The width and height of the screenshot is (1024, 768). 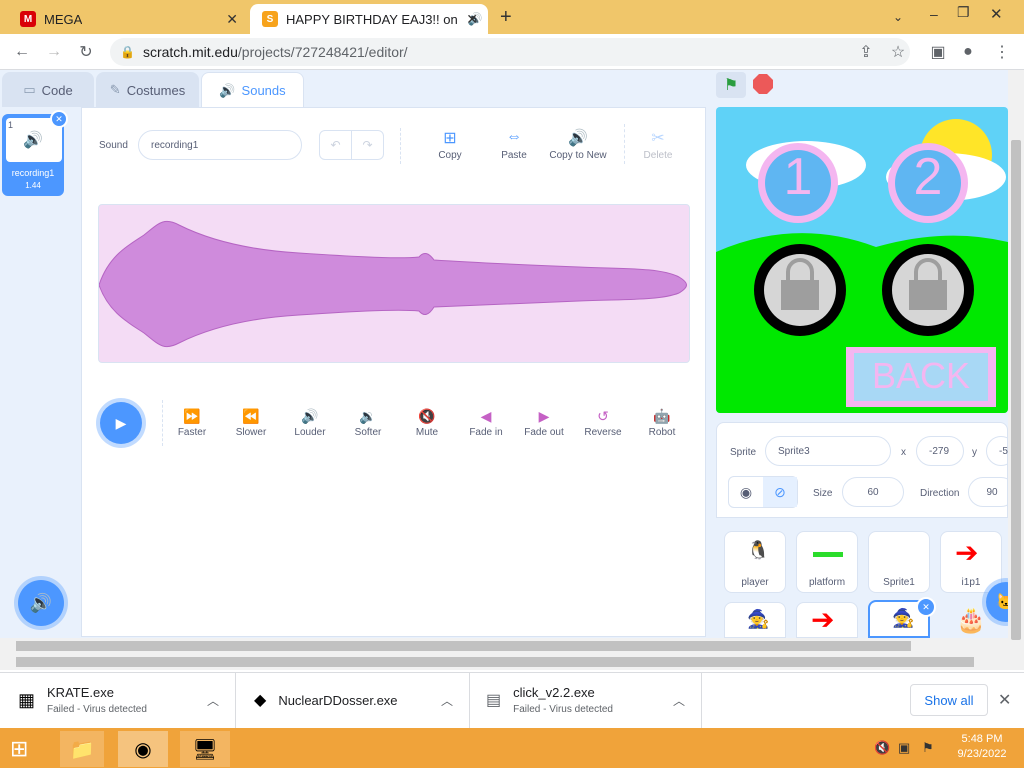 What do you see at coordinates (25, 749) in the screenshot?
I see `windows-start-icon: ⊞` at bounding box center [25, 749].